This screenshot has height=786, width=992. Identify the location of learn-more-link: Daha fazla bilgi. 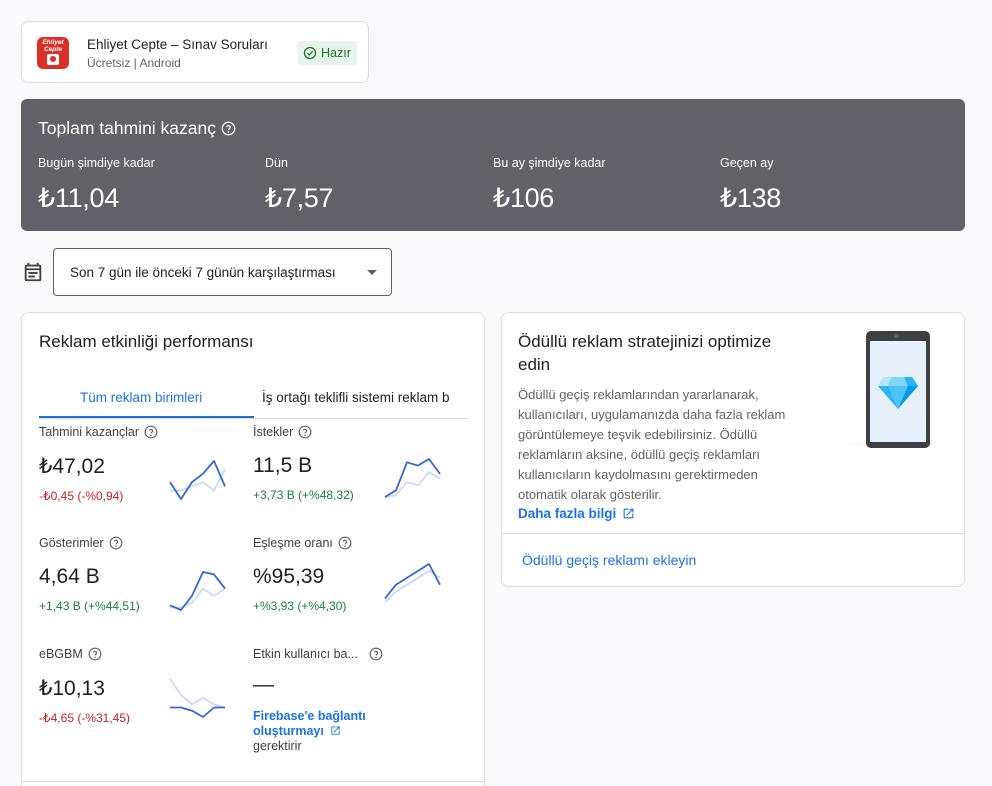
(576, 513).